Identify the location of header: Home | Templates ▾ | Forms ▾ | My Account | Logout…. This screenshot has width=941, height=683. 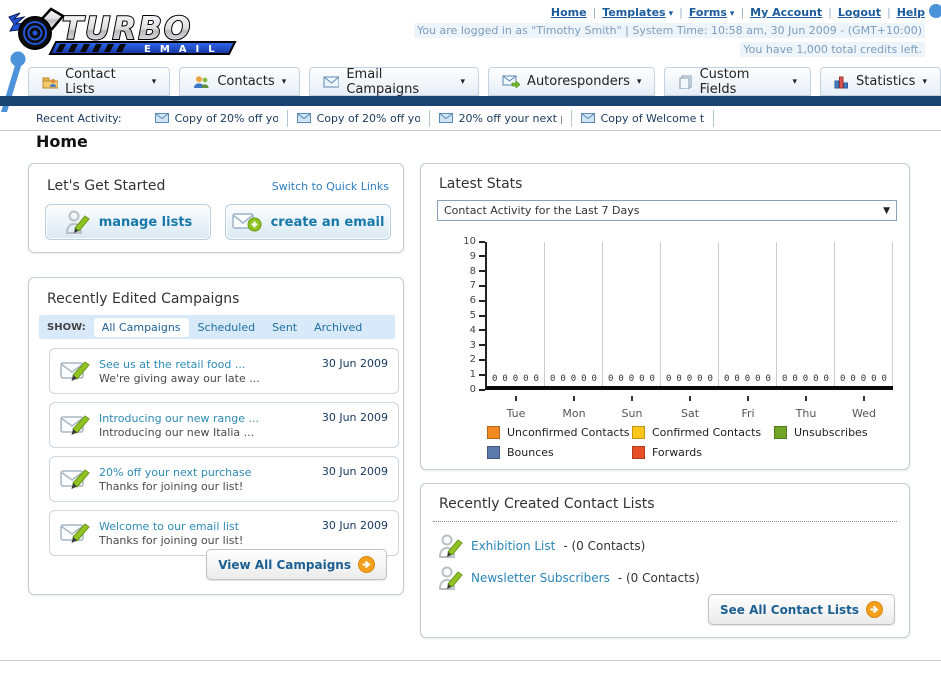
(669, 31).